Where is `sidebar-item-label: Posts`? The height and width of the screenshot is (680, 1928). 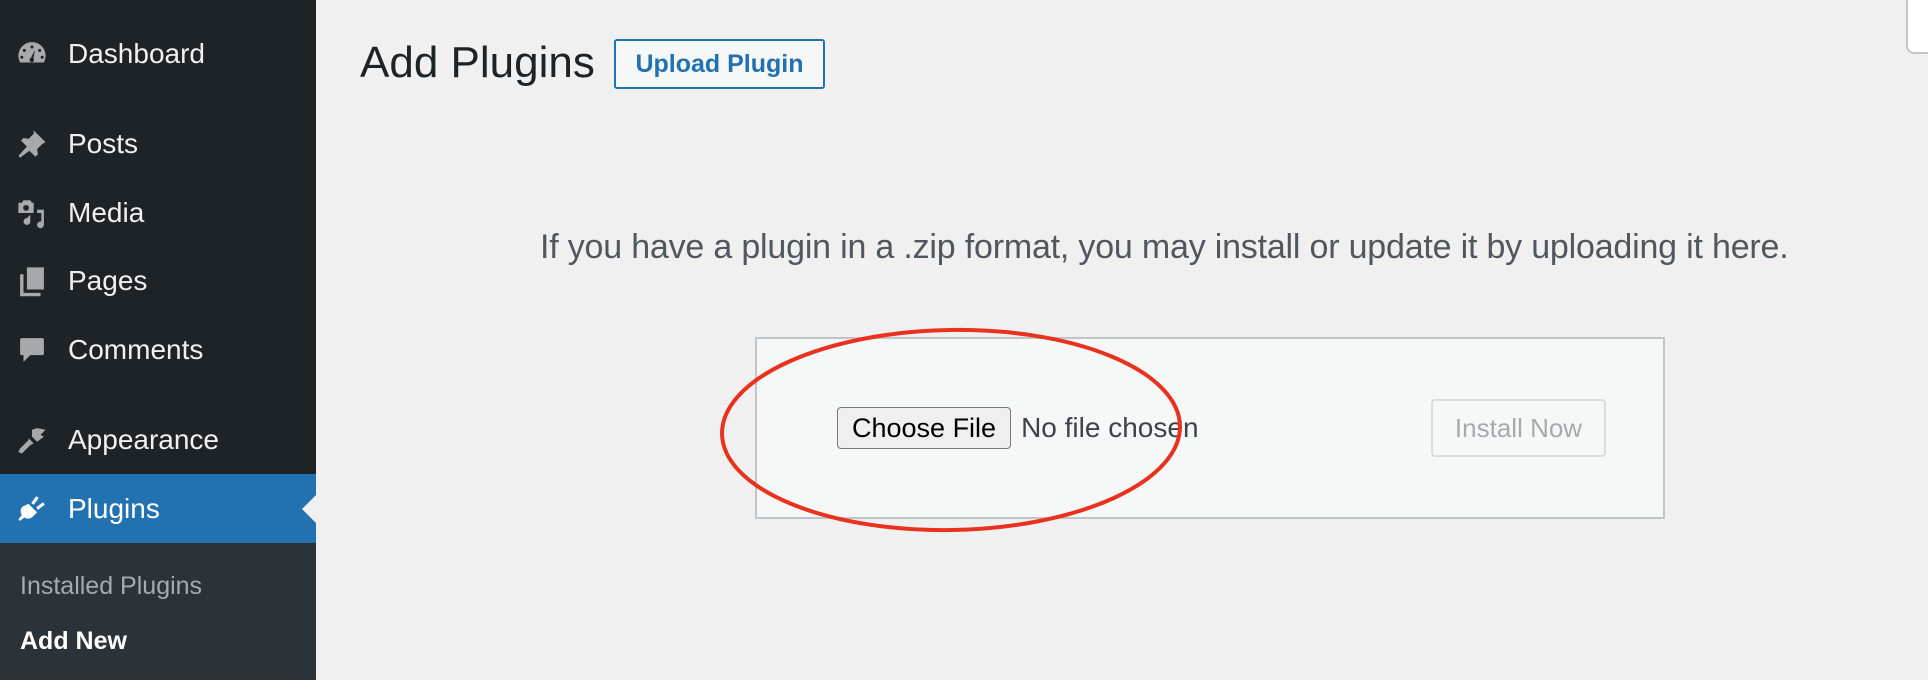 sidebar-item-label: Posts is located at coordinates (103, 143).